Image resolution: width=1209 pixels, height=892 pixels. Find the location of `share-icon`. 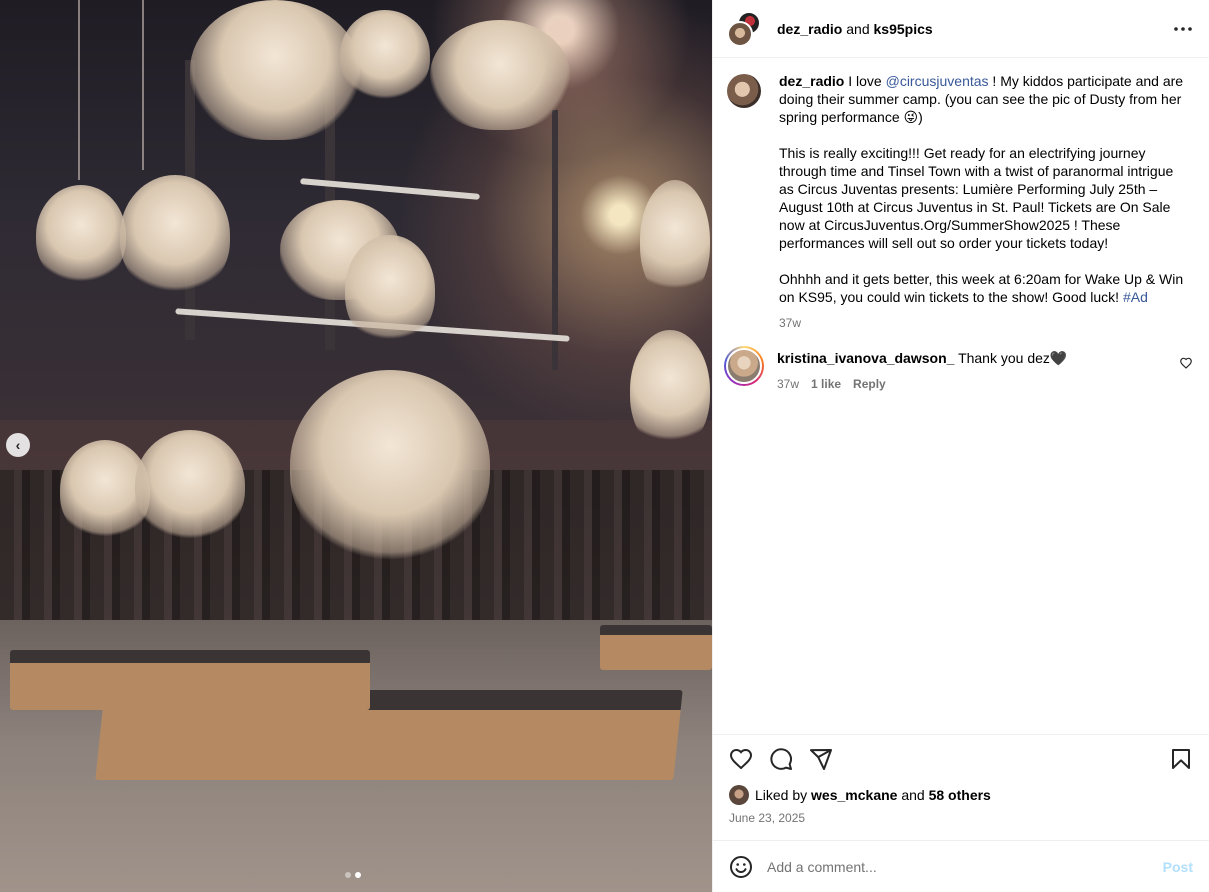

share-icon is located at coordinates (821, 759).